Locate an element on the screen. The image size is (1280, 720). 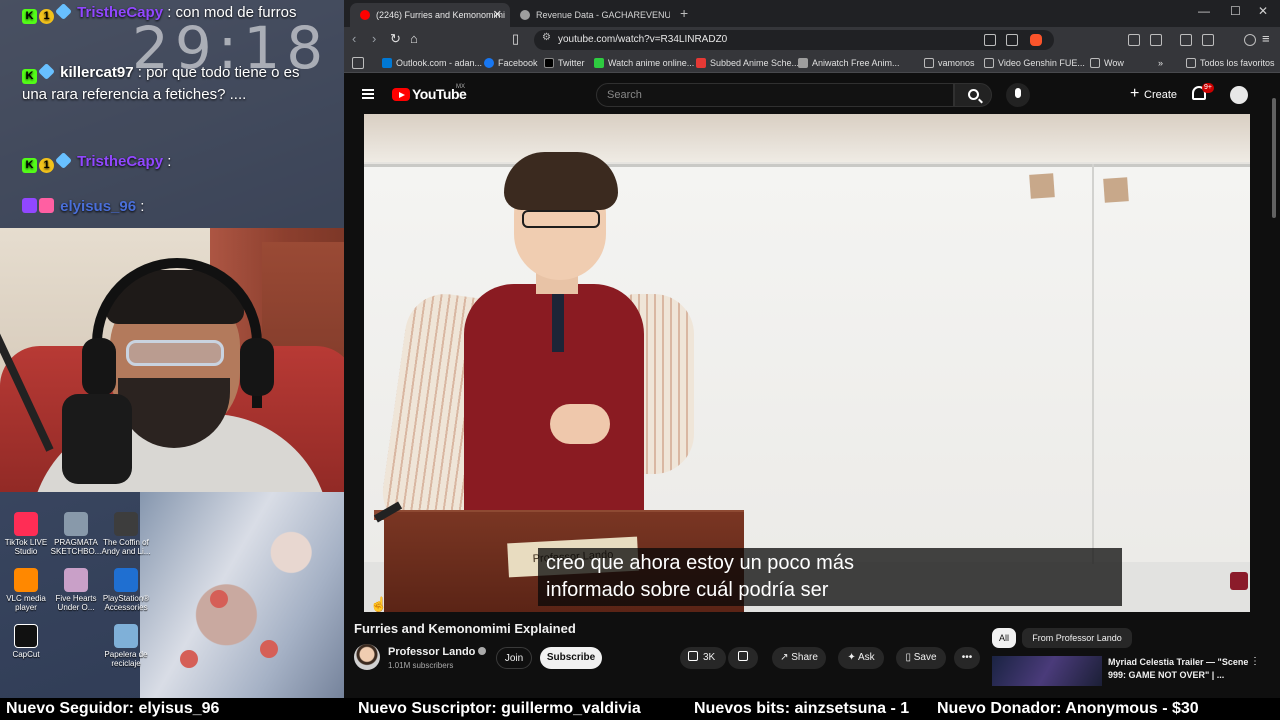
subscribe-button: Subscribe is located at coordinates (571, 658).